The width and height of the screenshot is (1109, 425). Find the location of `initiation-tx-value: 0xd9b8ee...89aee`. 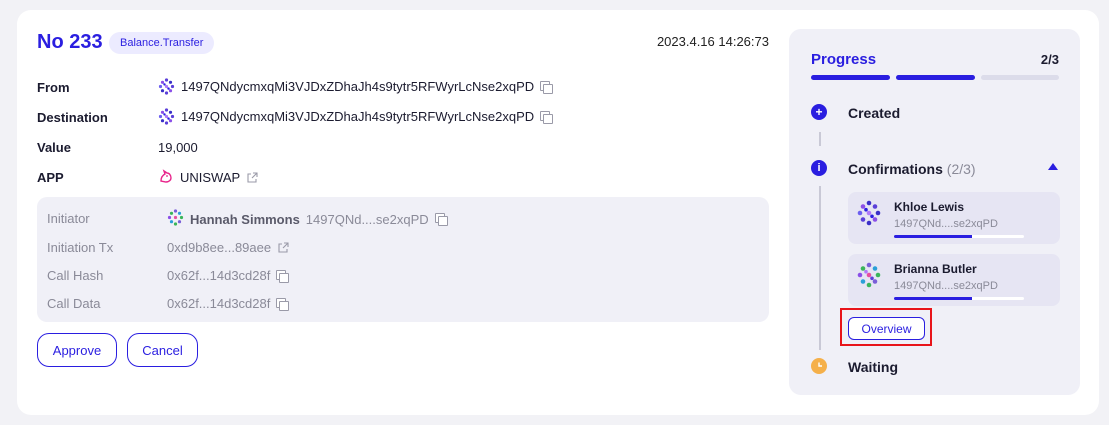

initiation-tx-value: 0xd9b8ee...89aee is located at coordinates (228, 247).